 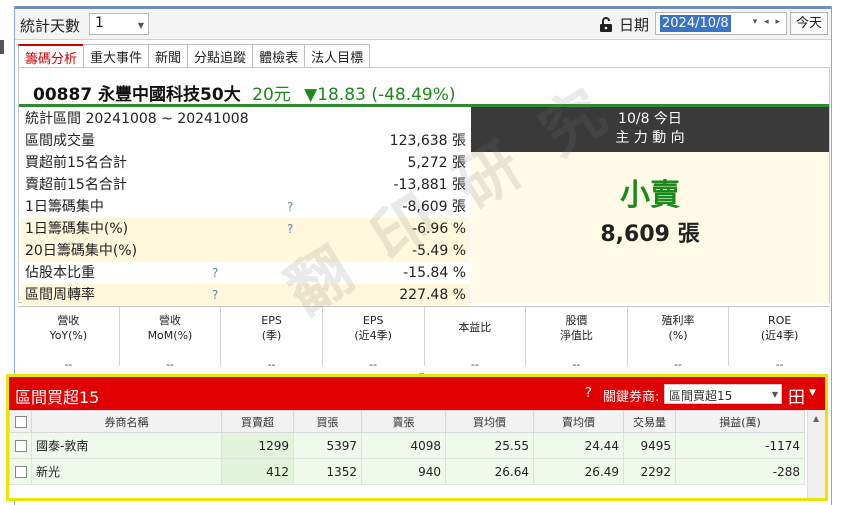 What do you see at coordinates (337, 55) in the screenshot?
I see `tab-institutional-target: 法人目標` at bounding box center [337, 55].